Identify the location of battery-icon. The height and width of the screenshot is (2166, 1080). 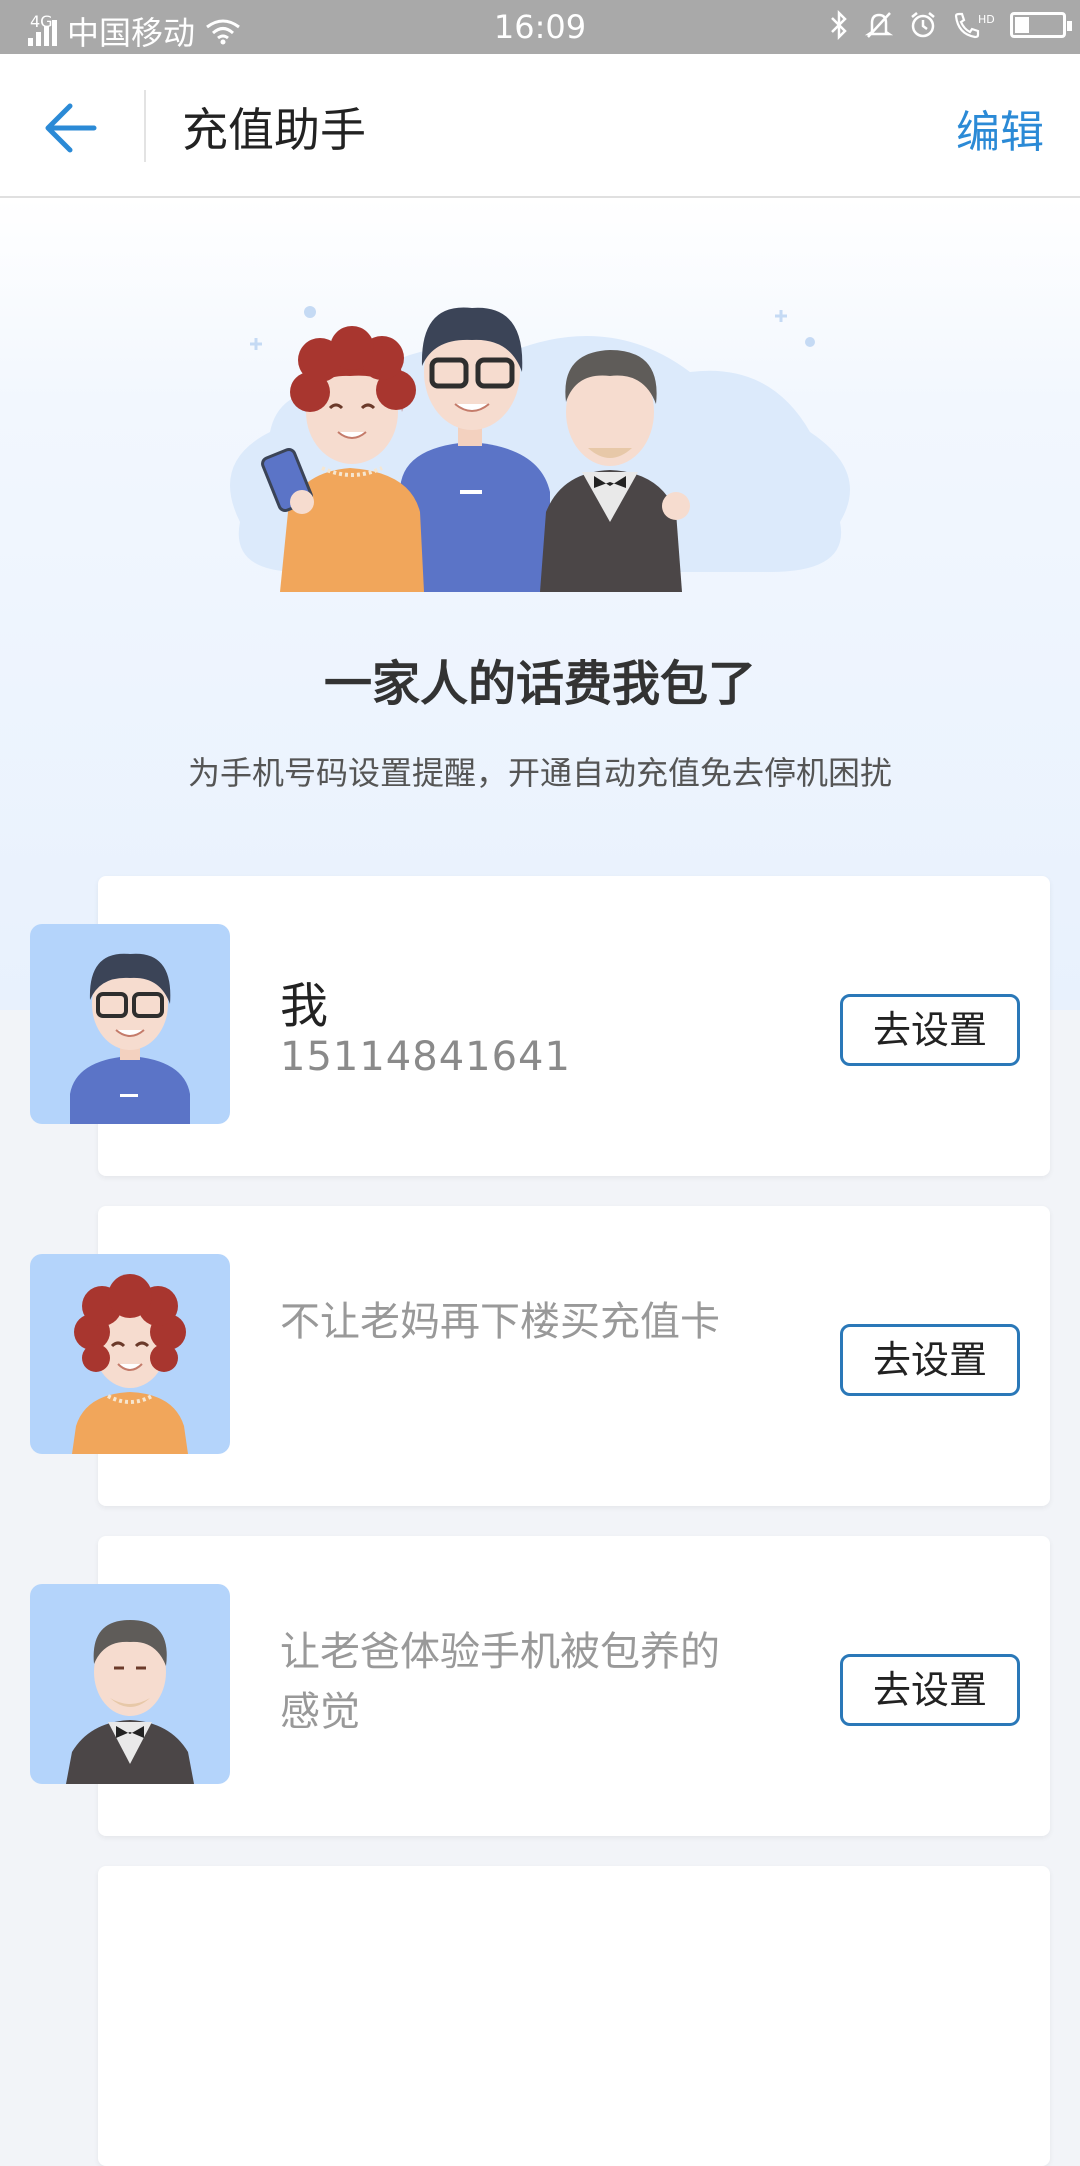
(1041, 25).